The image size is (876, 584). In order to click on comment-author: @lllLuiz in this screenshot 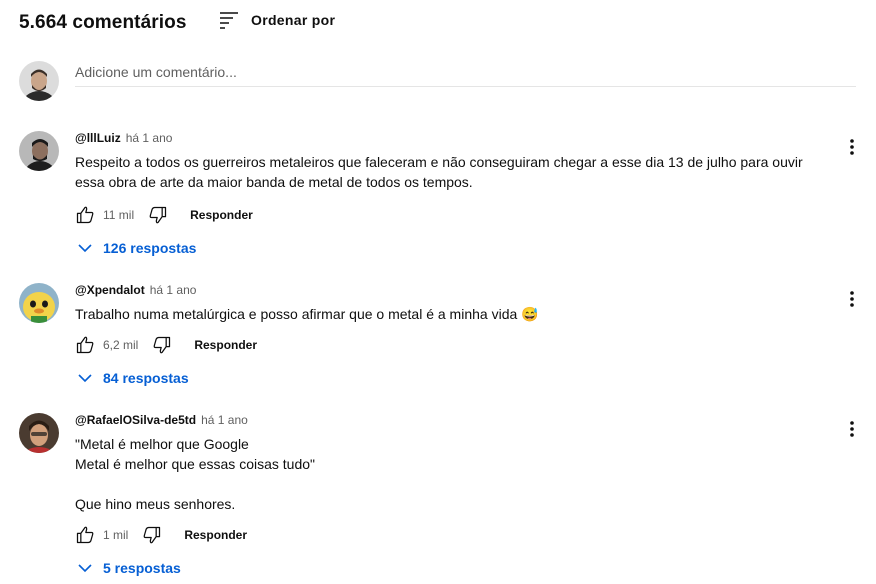, I will do `click(98, 138)`.